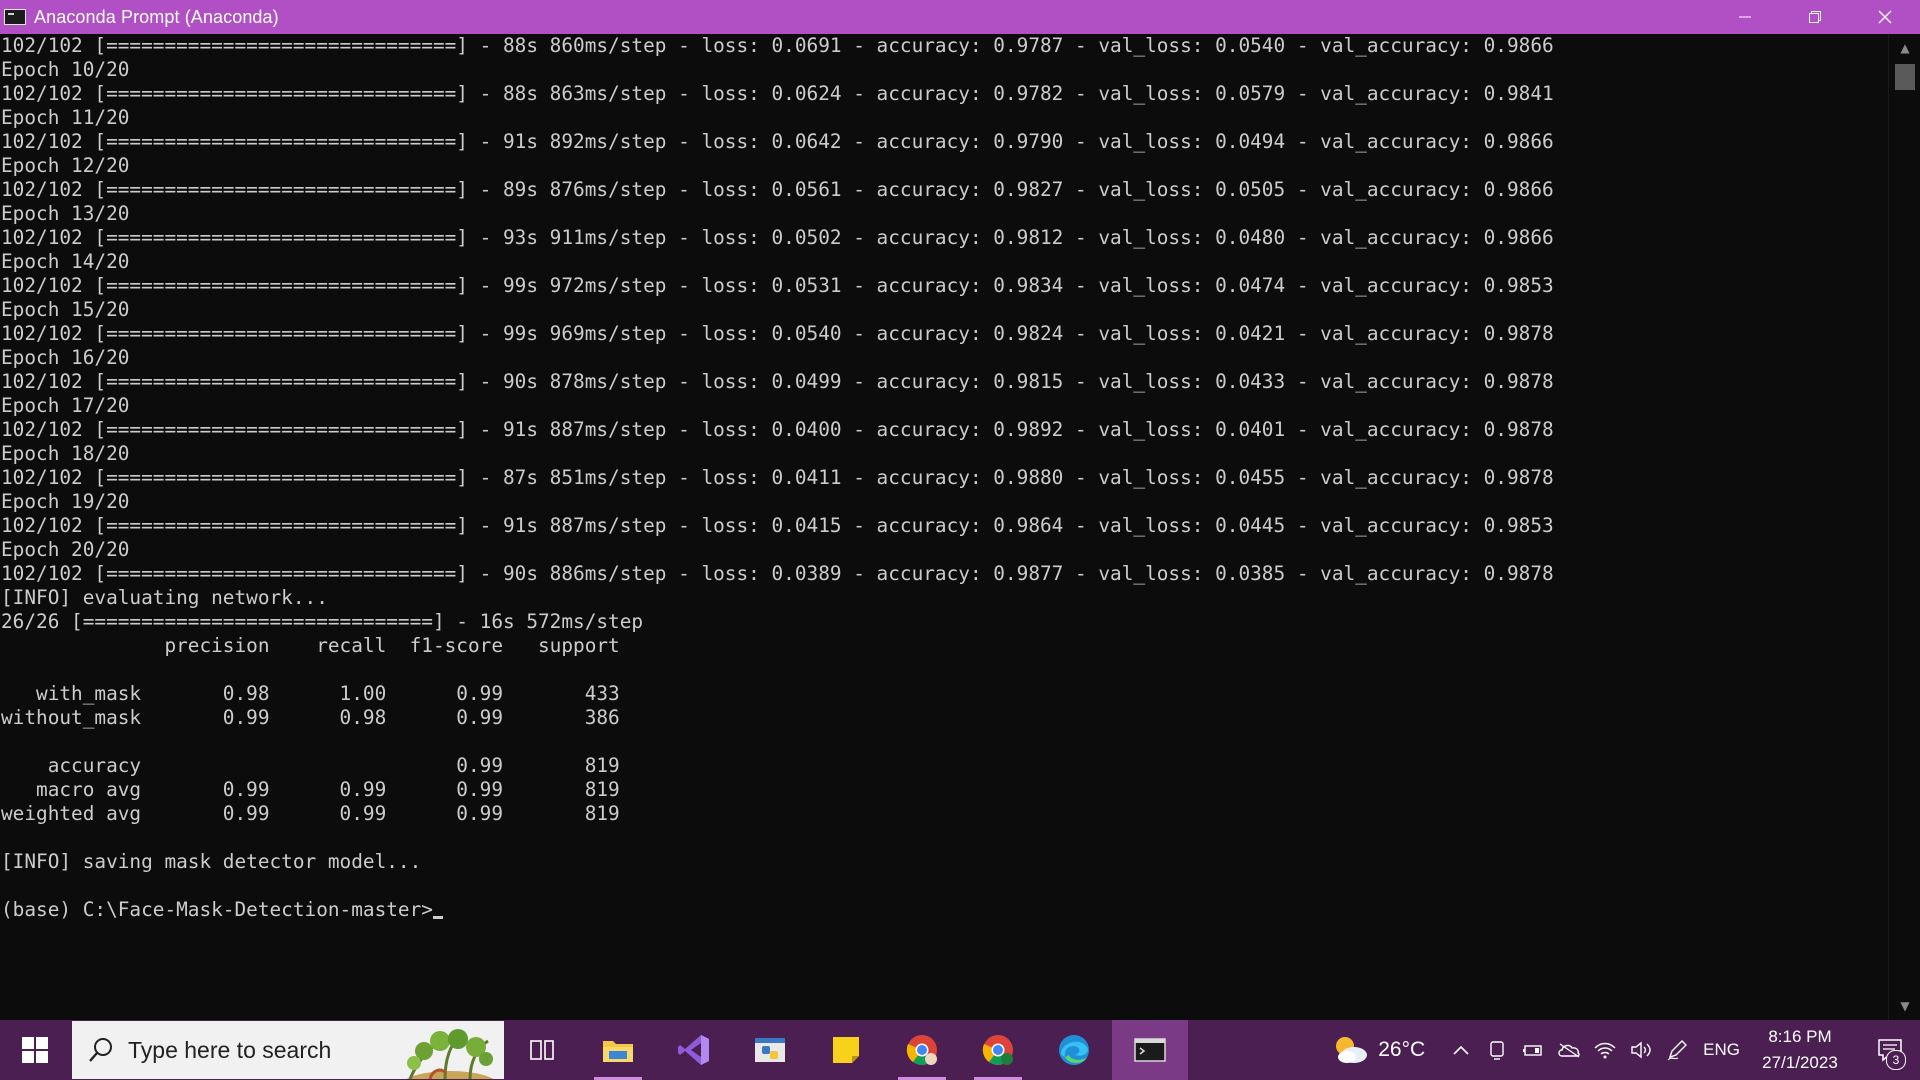 The width and height of the screenshot is (1920, 1080). Describe the element at coordinates (65, 117) in the screenshot. I see `console-line: Epoch 11/20` at that location.